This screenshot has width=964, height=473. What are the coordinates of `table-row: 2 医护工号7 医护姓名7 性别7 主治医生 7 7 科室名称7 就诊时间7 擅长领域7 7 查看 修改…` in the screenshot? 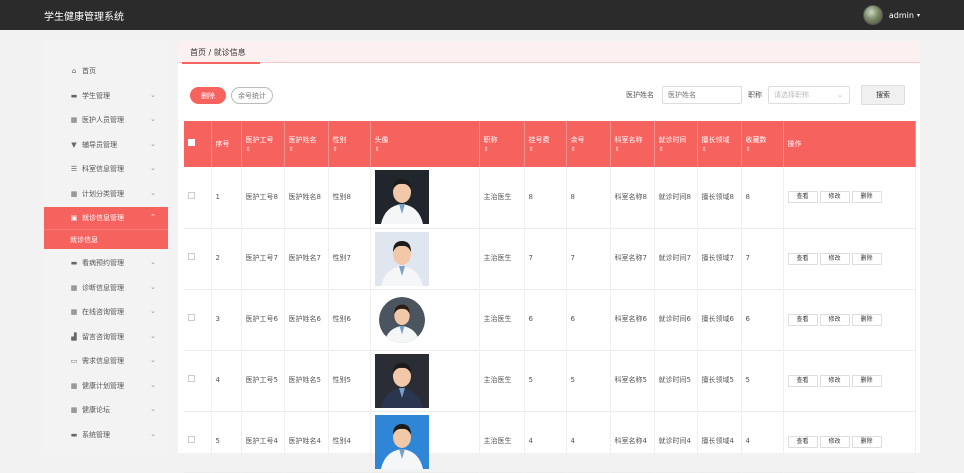 It's located at (550, 258).